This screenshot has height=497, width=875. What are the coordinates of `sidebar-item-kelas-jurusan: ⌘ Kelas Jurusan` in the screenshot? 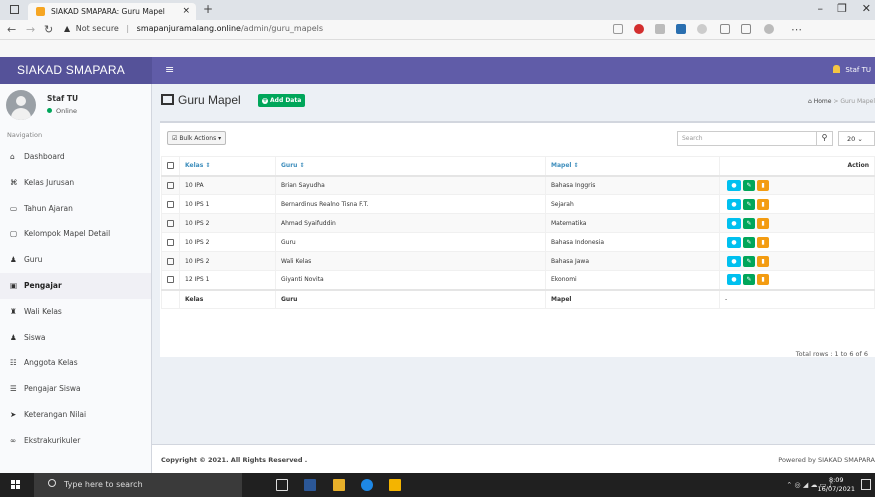 It's located at (75, 183).